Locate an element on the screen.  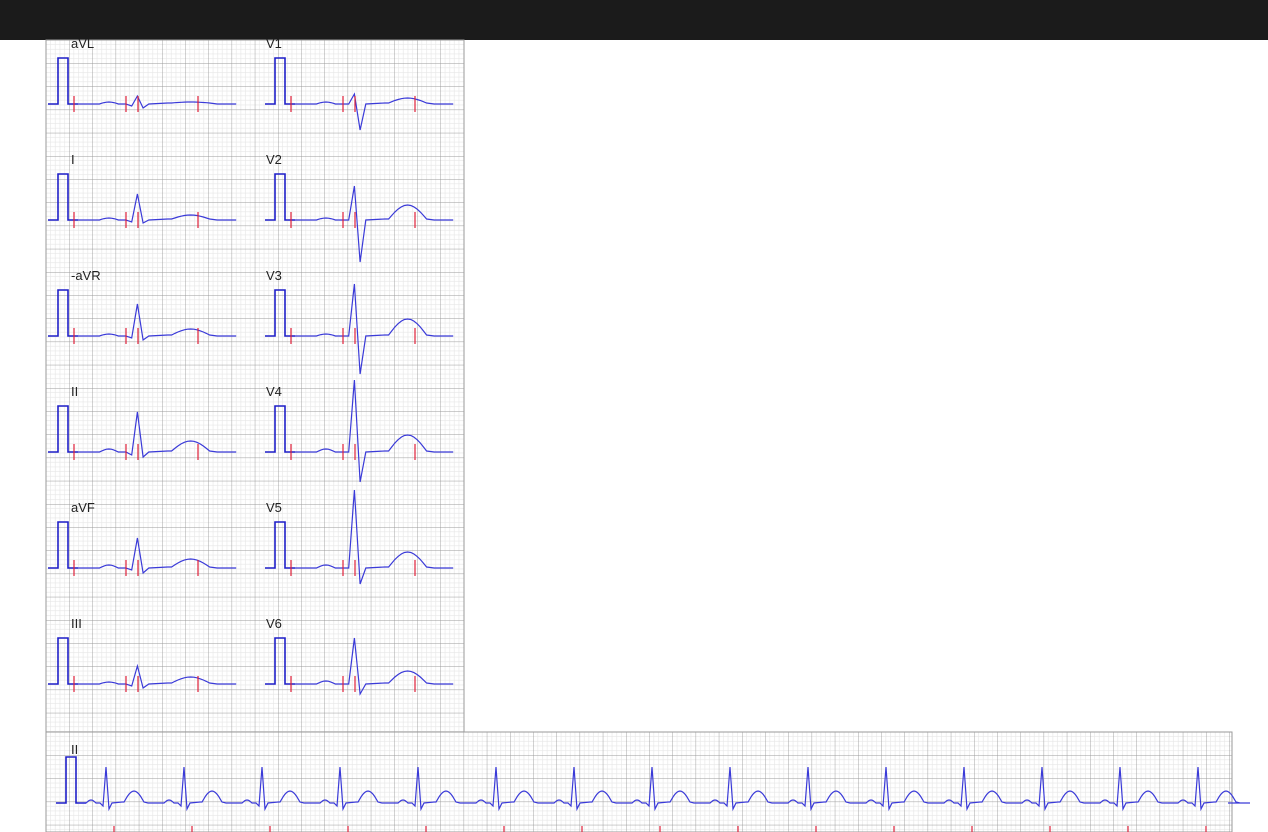
rhythm-strip-label: II is located at coordinates (74, 749).